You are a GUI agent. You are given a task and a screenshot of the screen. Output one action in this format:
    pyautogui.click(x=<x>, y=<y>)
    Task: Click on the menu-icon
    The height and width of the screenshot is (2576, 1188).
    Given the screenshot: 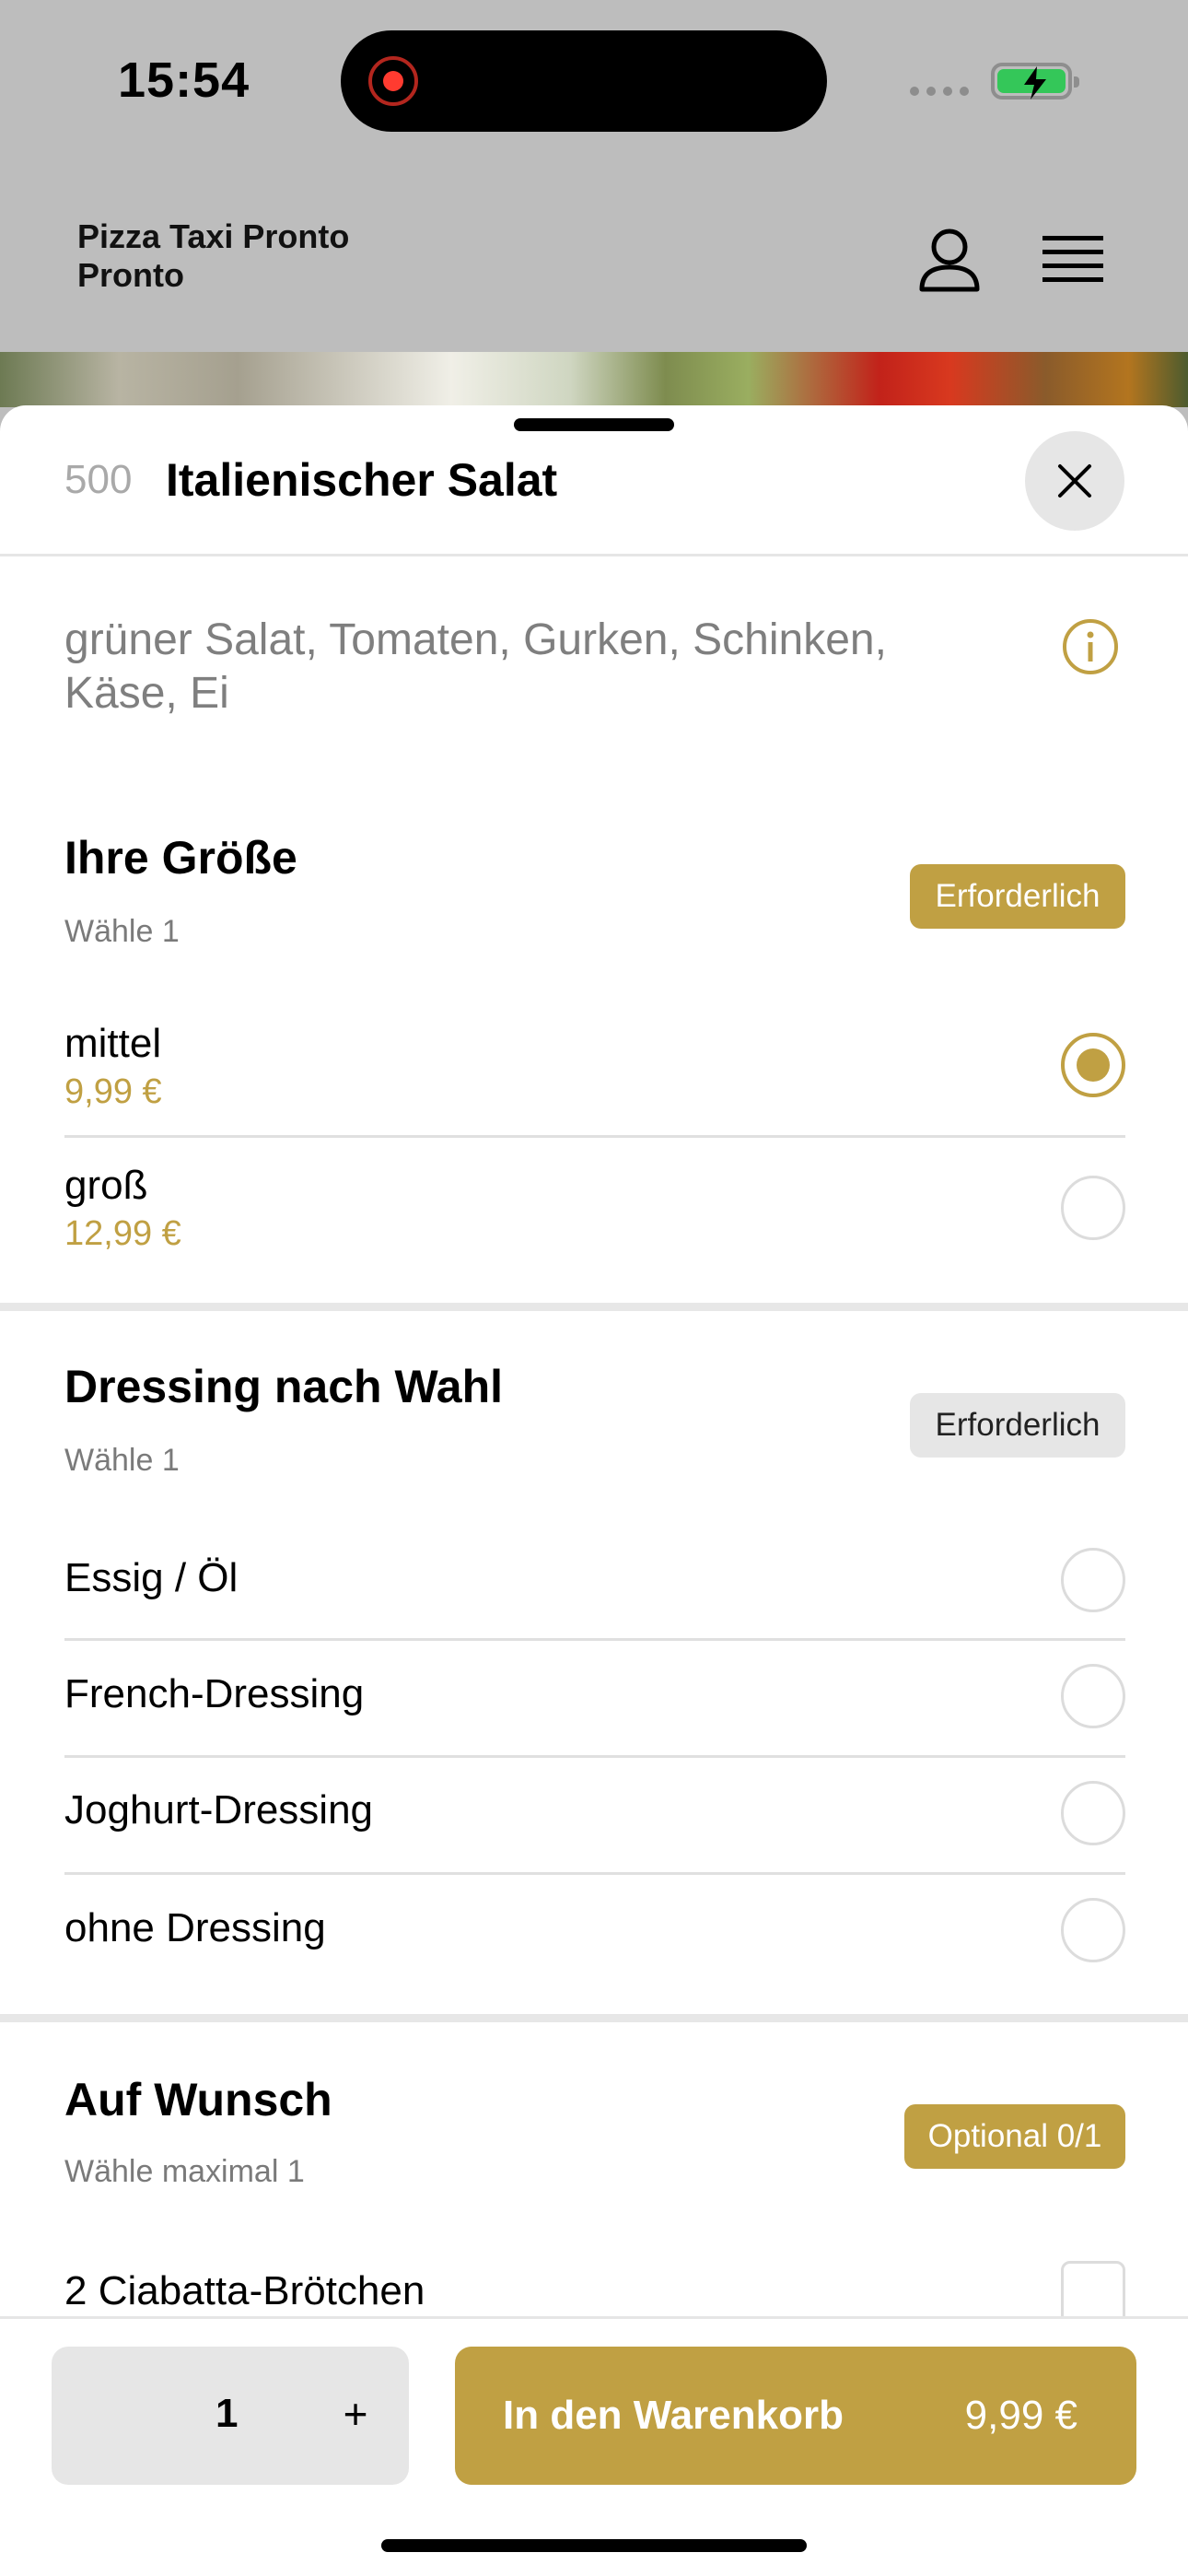 What is the action you would take?
    pyautogui.click(x=1072, y=258)
    